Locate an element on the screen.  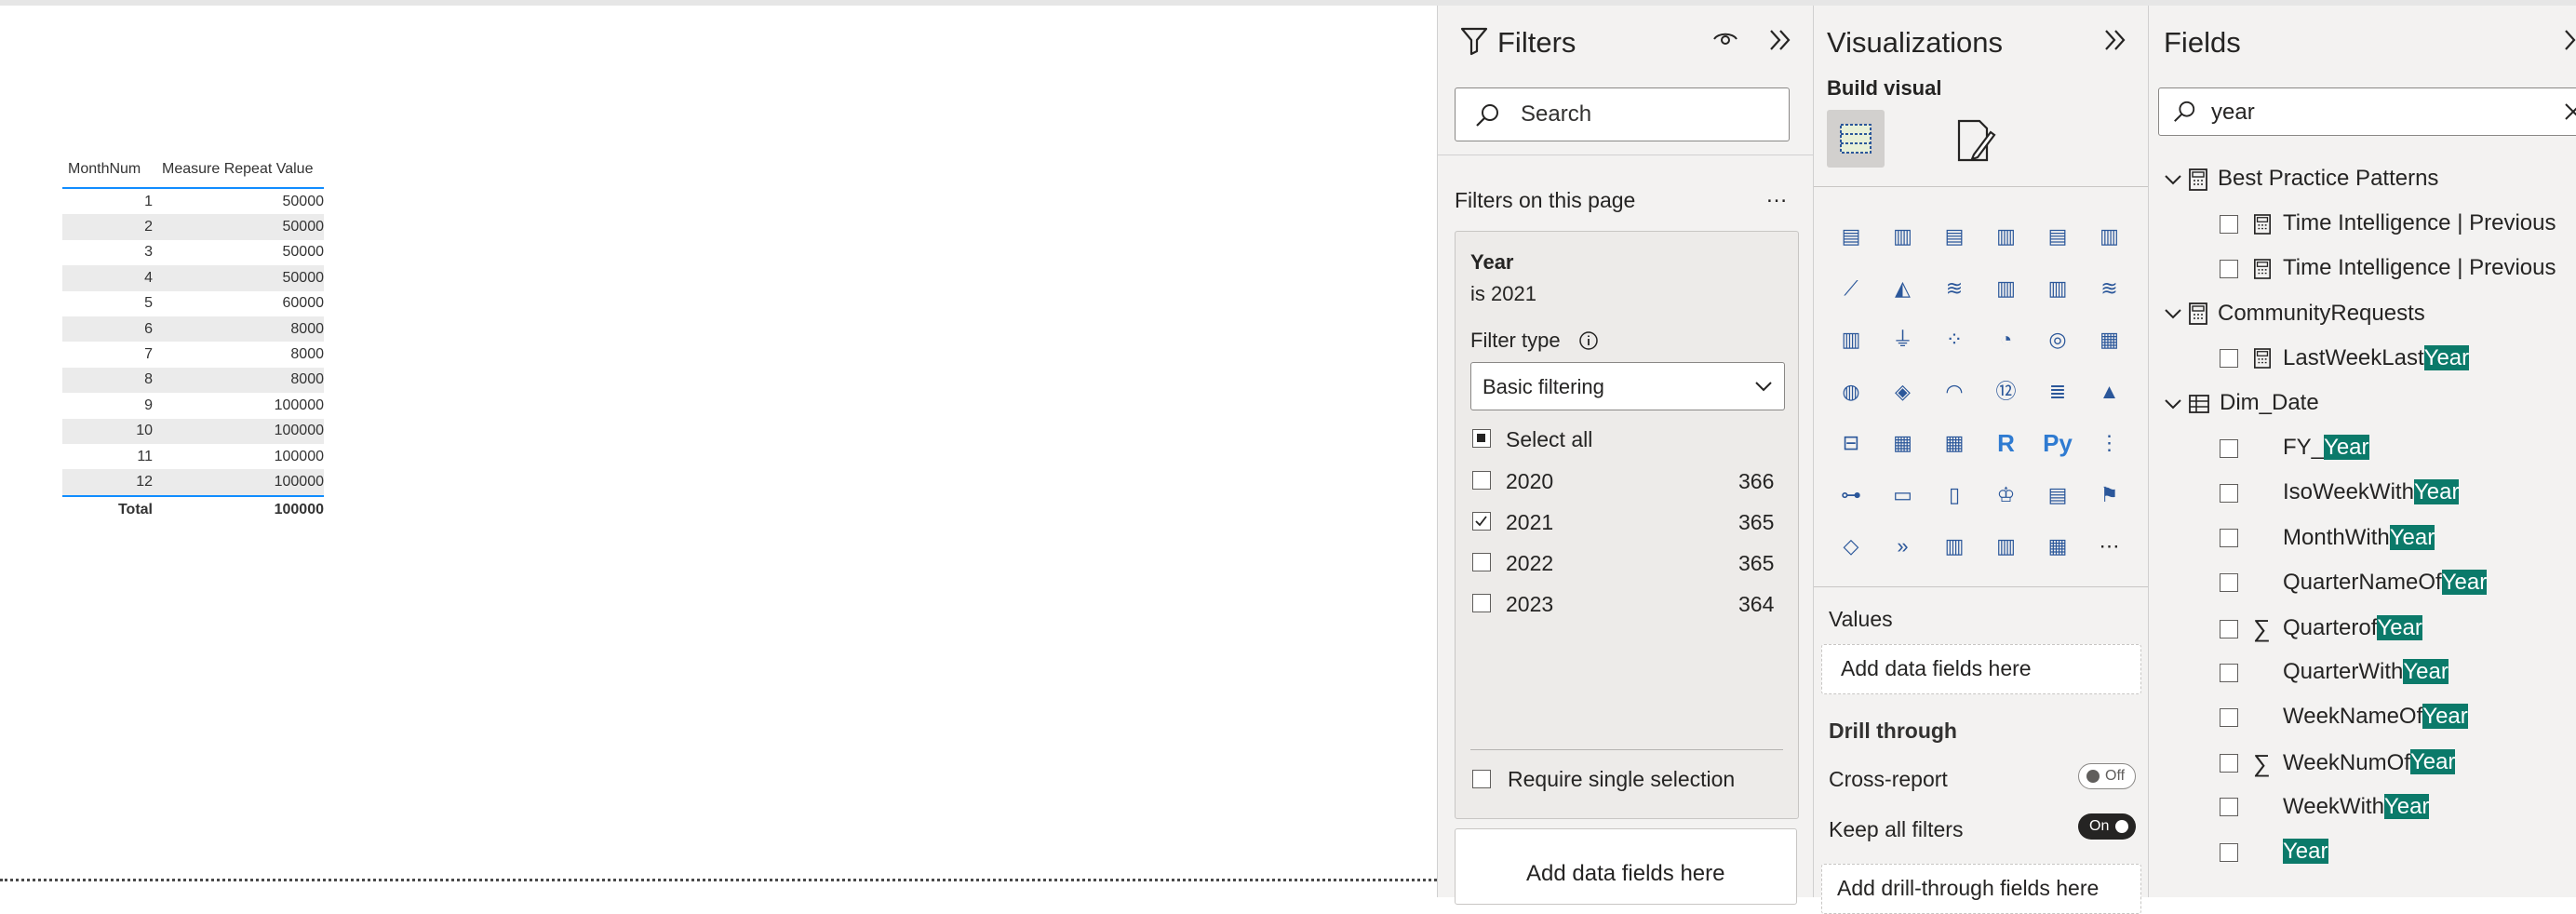
slicer-icon: ⊟ is located at coordinates (1851, 443).